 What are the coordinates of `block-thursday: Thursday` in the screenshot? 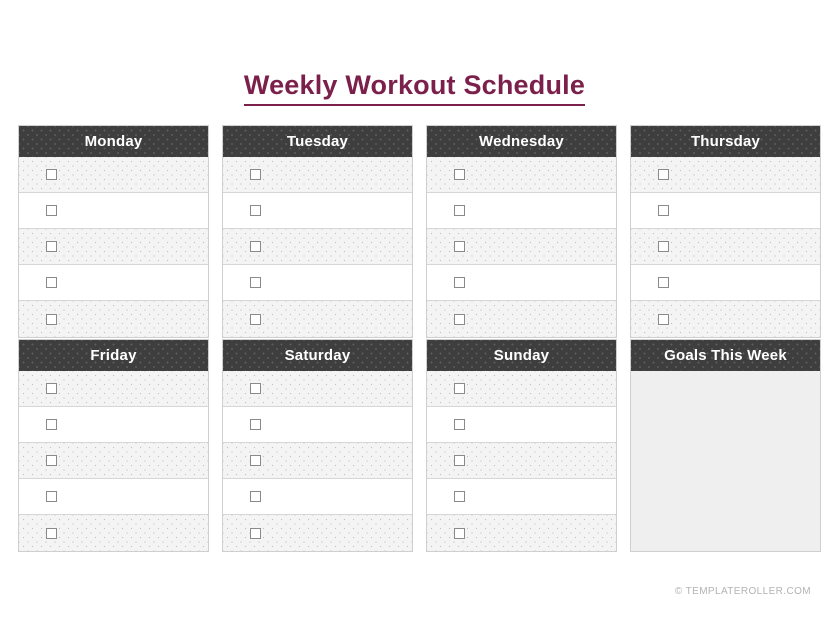 It's located at (725, 231).